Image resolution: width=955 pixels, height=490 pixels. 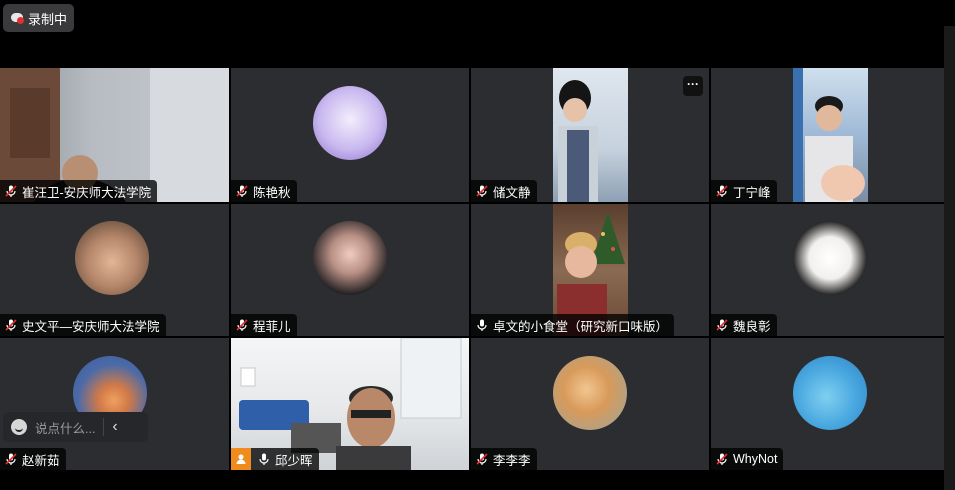 What do you see at coordinates (48, 19) in the screenshot?
I see `recording-label: 录制中` at bounding box center [48, 19].